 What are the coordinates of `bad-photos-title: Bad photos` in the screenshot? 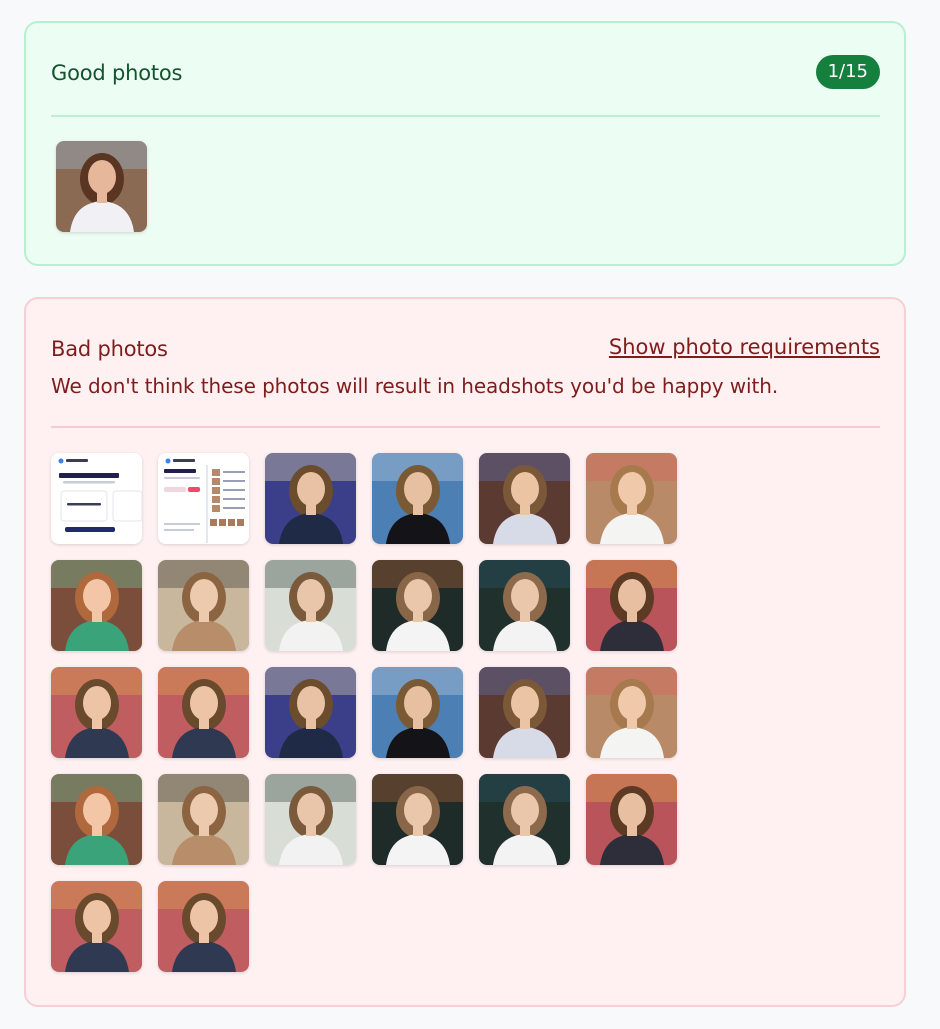 It's located at (109, 349).